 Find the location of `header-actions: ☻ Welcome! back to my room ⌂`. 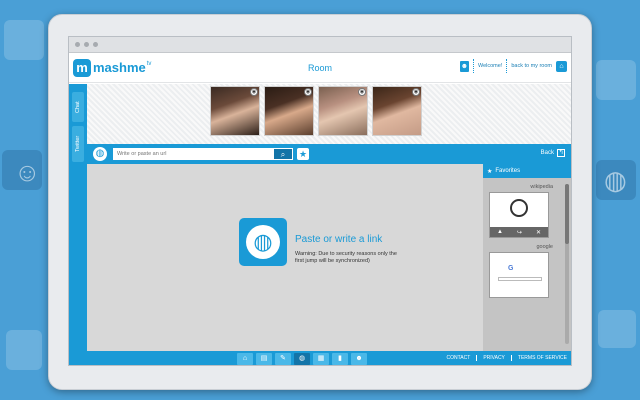

header-actions: ☻ Welcome! back to my room ⌂ is located at coordinates (513, 66).